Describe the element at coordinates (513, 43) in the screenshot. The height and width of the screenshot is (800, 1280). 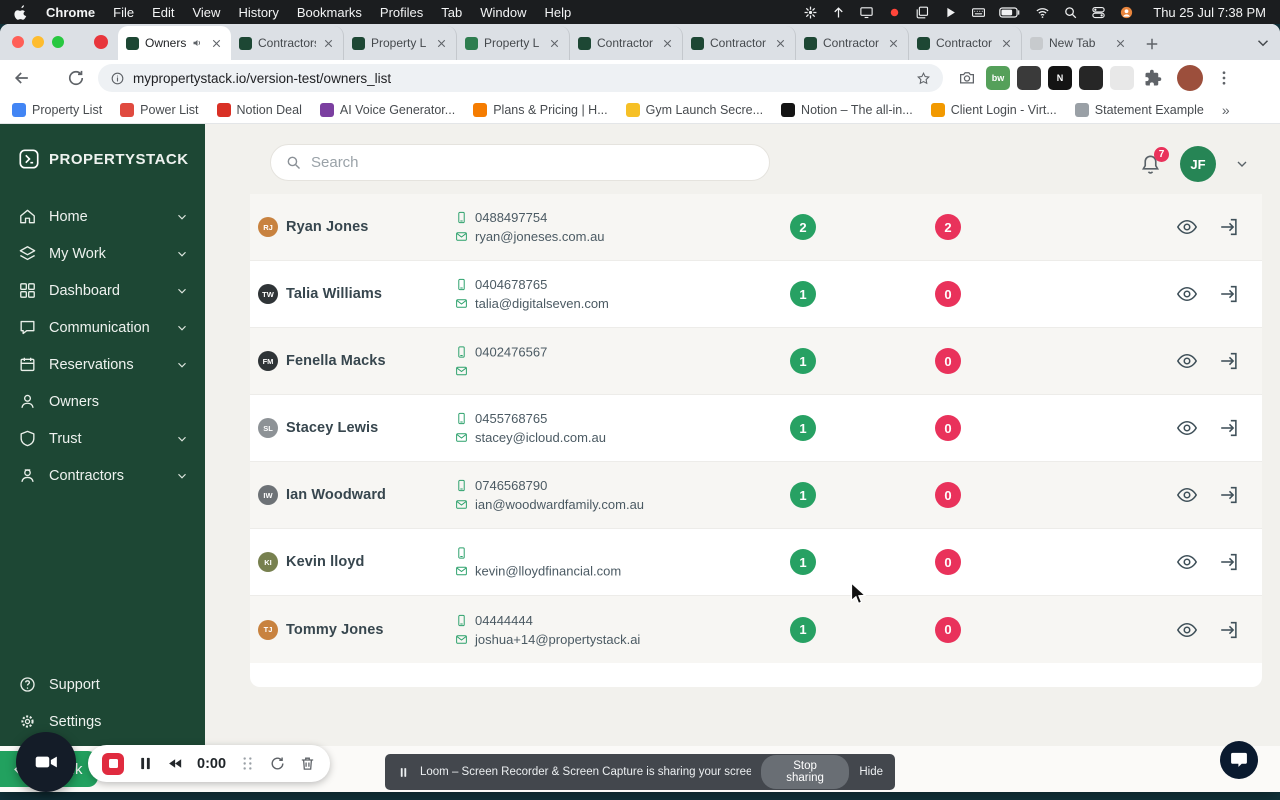
I see `tab-property-l: Property L` at that location.